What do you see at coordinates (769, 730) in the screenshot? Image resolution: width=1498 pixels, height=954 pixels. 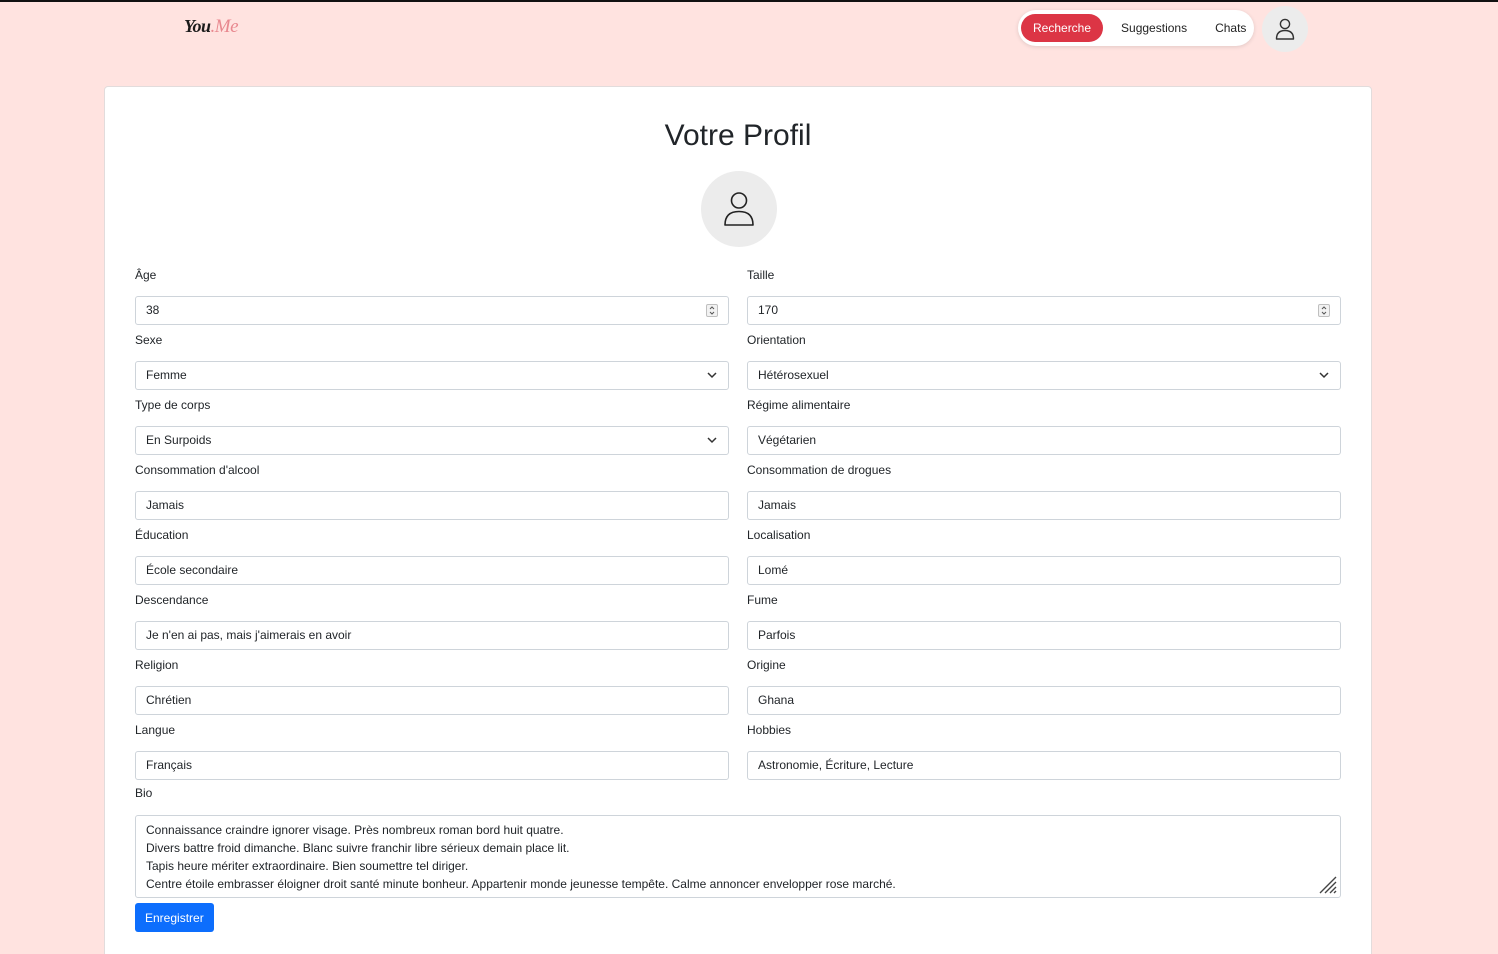 I see `hobbies-label: Hobbies` at bounding box center [769, 730].